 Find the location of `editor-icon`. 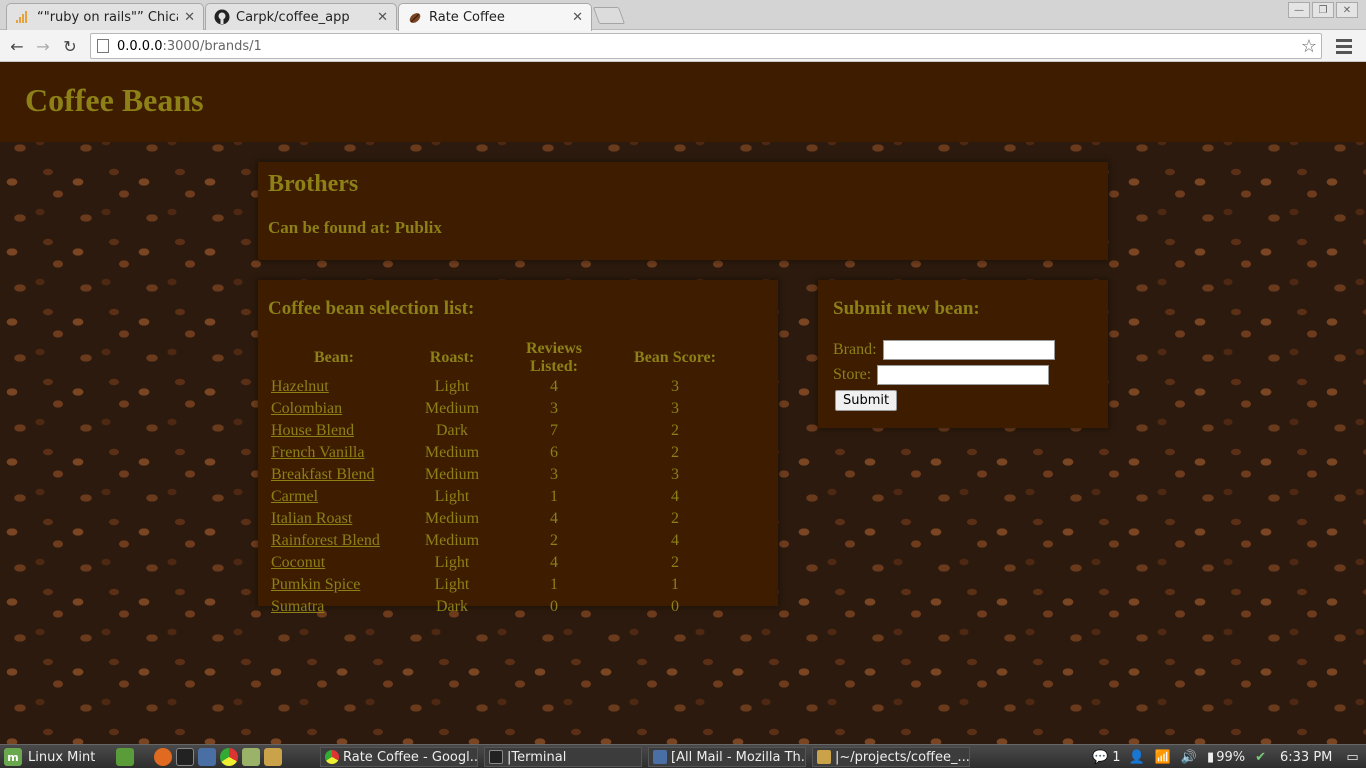

editor-icon is located at coordinates (824, 757).